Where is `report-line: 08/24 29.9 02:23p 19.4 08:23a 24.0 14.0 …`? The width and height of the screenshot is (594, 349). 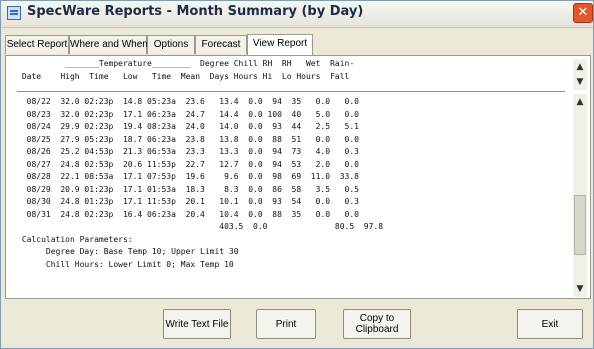 report-line: 08/24 29.9 02:23p 19.4 08:23a 24.0 14.0 … is located at coordinates (188, 126).